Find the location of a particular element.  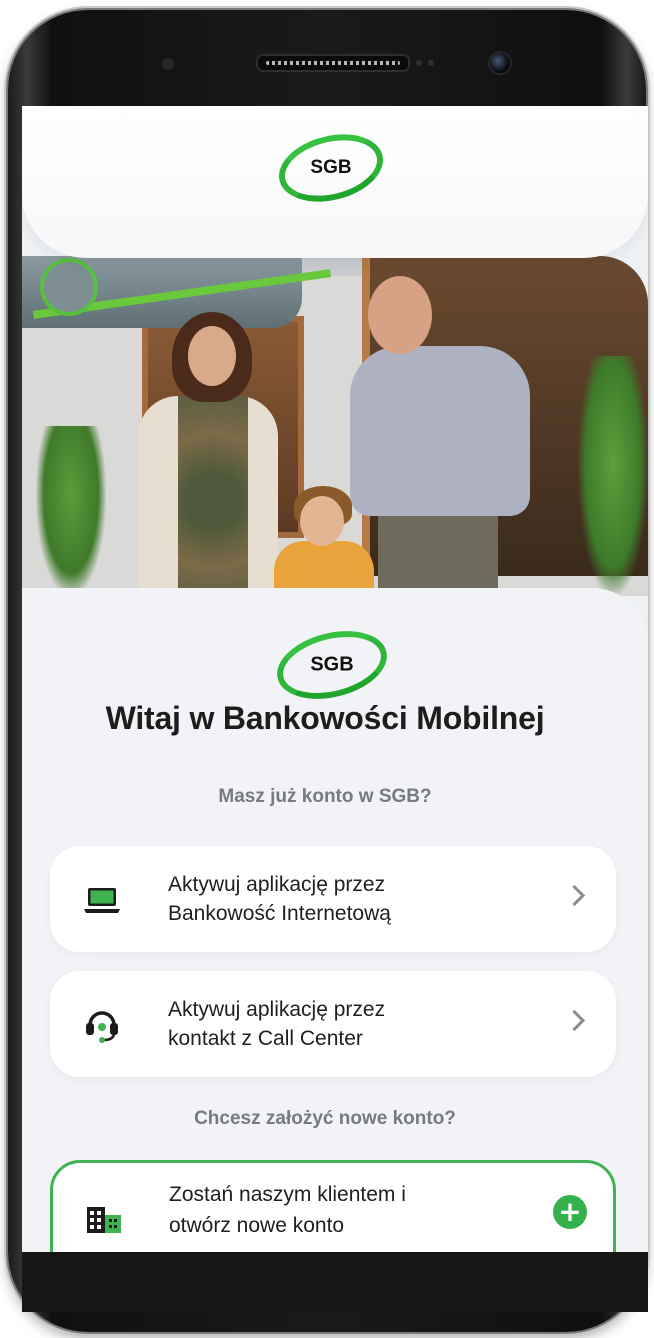

app-header: SGB is located at coordinates (335, 182).